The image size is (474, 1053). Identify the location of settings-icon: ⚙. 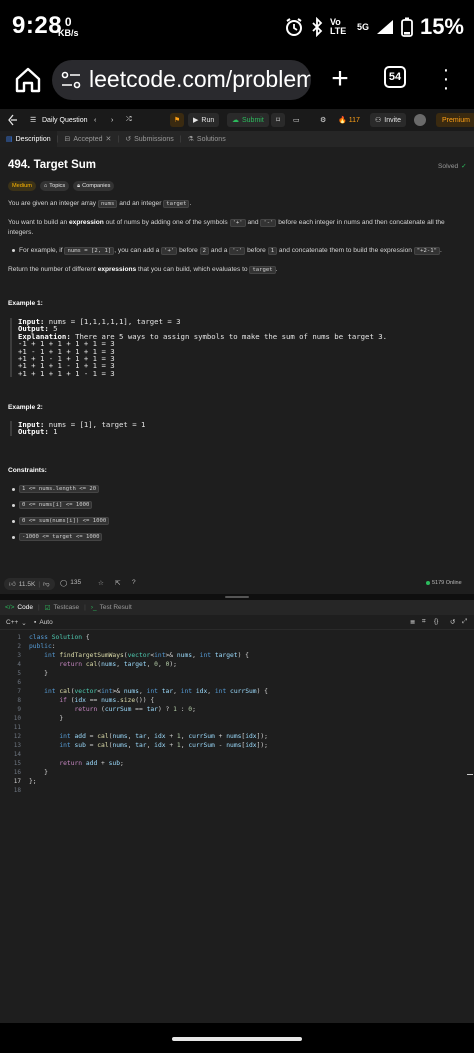
(323, 120).